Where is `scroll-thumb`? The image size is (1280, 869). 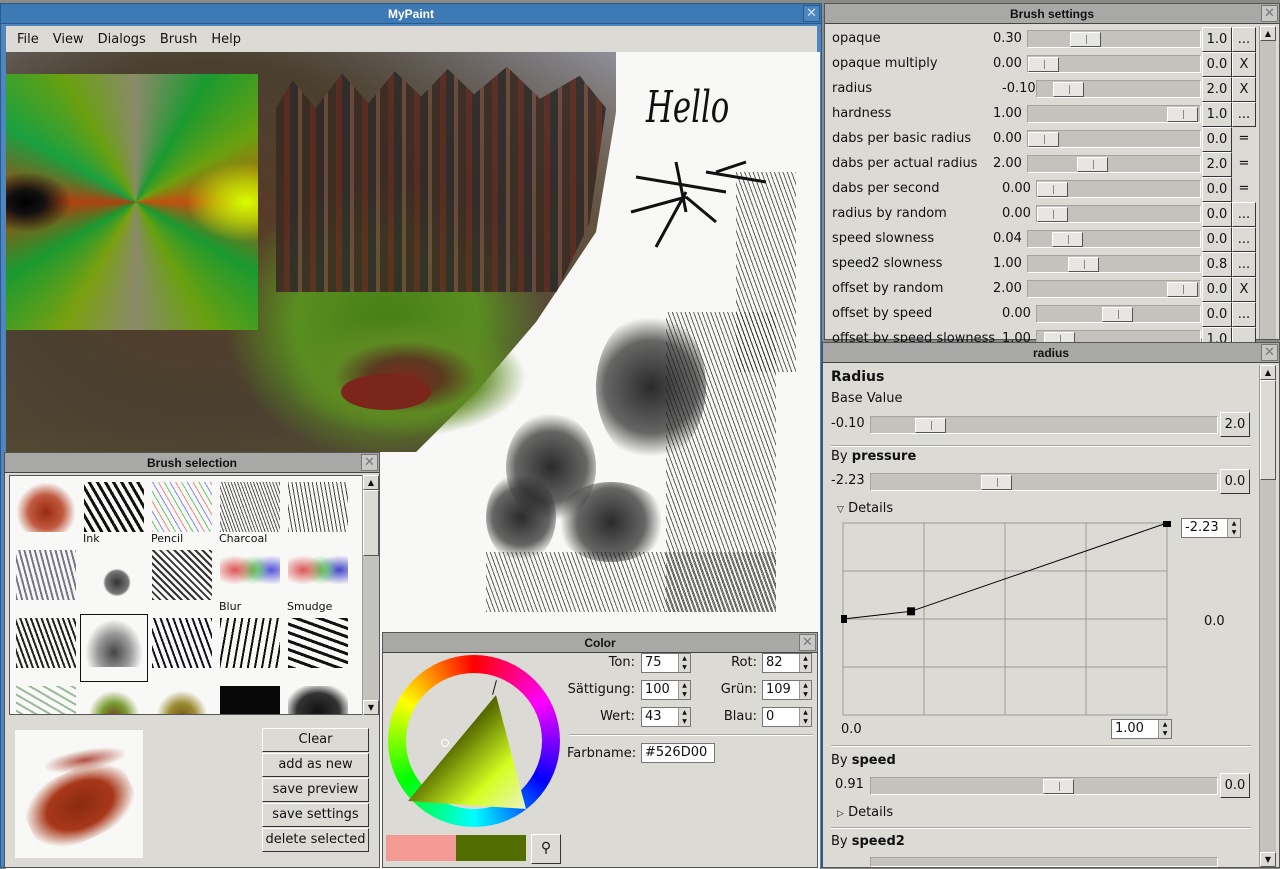
scroll-thumb is located at coordinates (1268, 430).